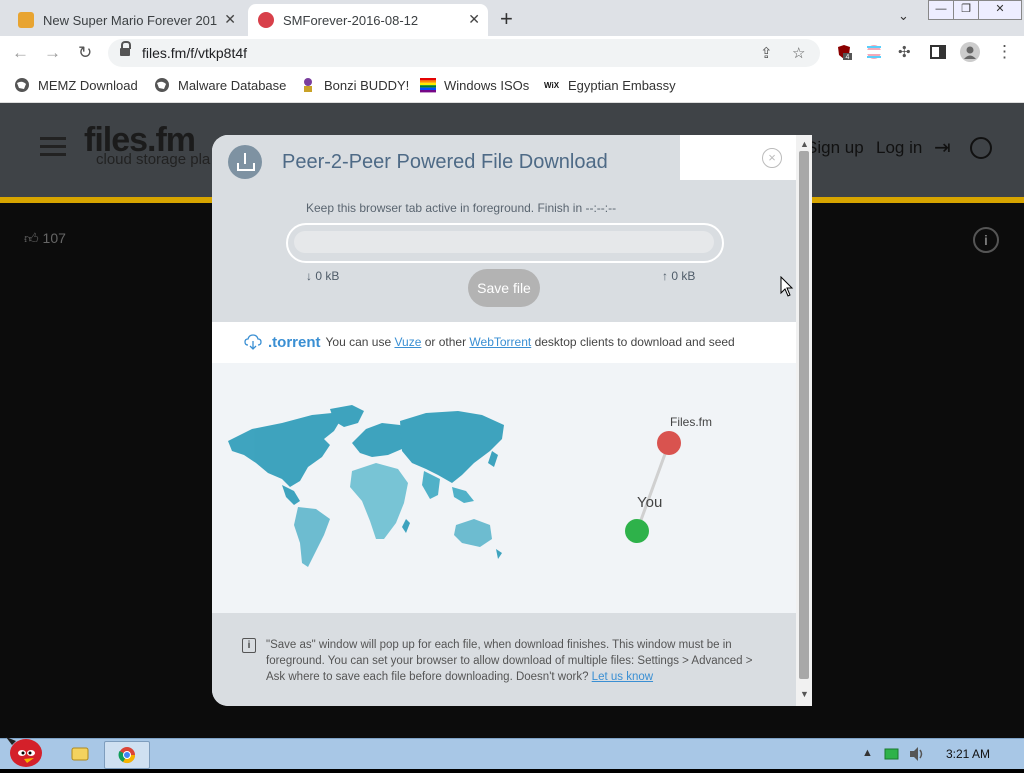 The image size is (1024, 773). What do you see at coordinates (194, 53) in the screenshot?
I see `url-text: files.fm/f/vtkp8t4f` at bounding box center [194, 53].